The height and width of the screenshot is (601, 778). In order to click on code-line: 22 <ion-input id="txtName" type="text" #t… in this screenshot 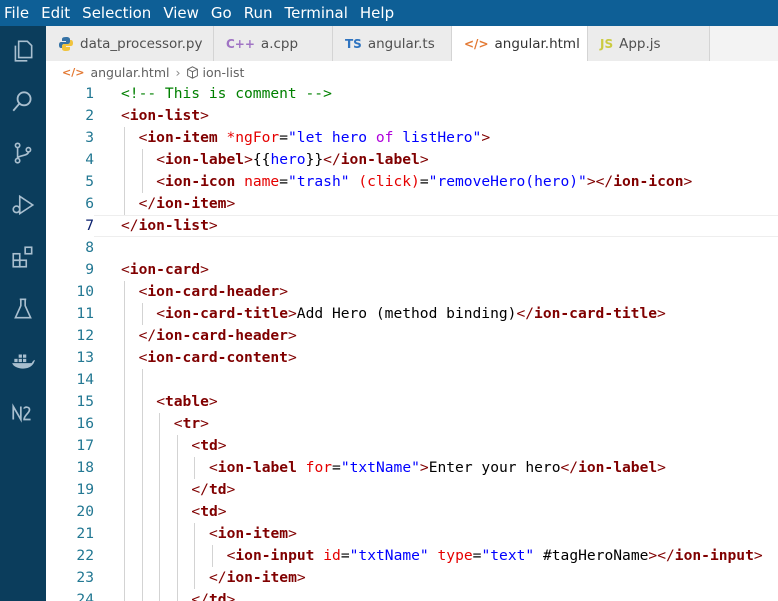, I will do `click(412, 556)`.